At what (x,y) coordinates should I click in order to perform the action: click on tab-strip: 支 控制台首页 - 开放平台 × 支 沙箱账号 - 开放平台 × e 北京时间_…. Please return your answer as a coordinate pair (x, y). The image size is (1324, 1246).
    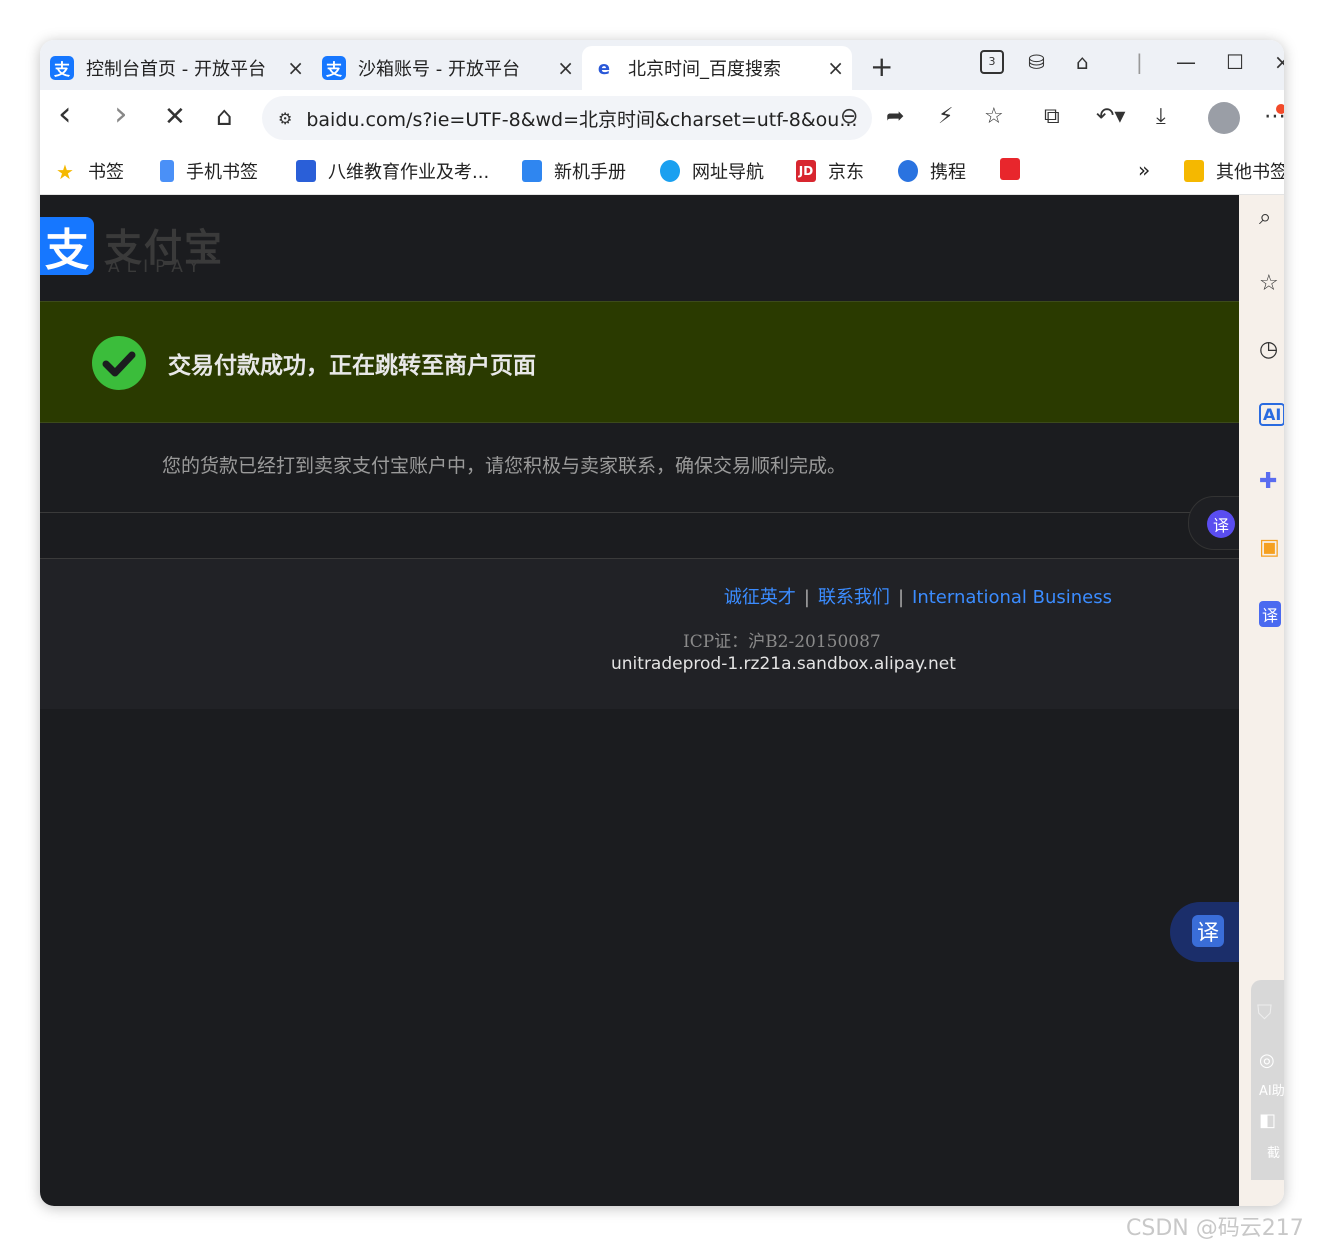
    Looking at the image, I should click on (662, 65).